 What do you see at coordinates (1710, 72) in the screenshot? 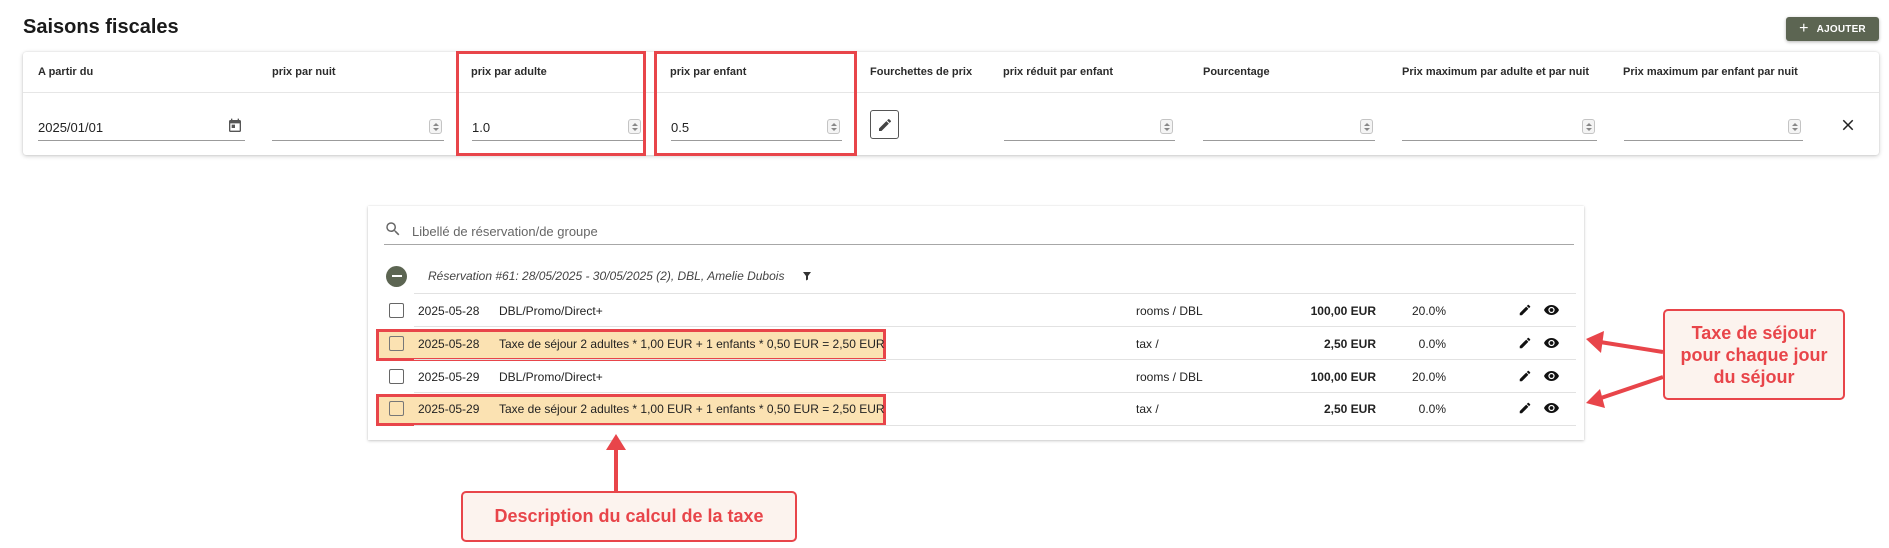
I see `column-header-max-child-per-night: Prix maximum par enfant par nuit` at bounding box center [1710, 72].